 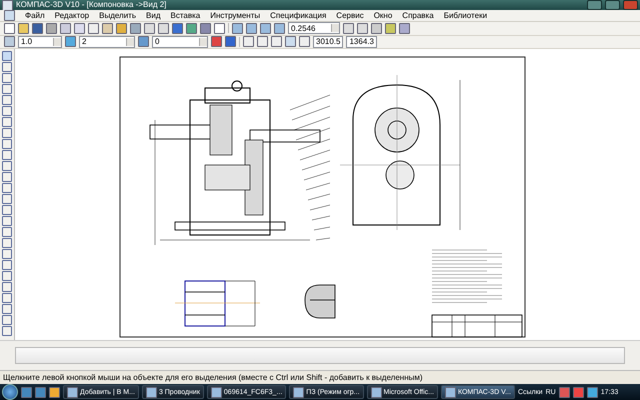 What do you see at coordinates (153, 15) in the screenshot?
I see `menu-item: Вид` at bounding box center [153, 15].